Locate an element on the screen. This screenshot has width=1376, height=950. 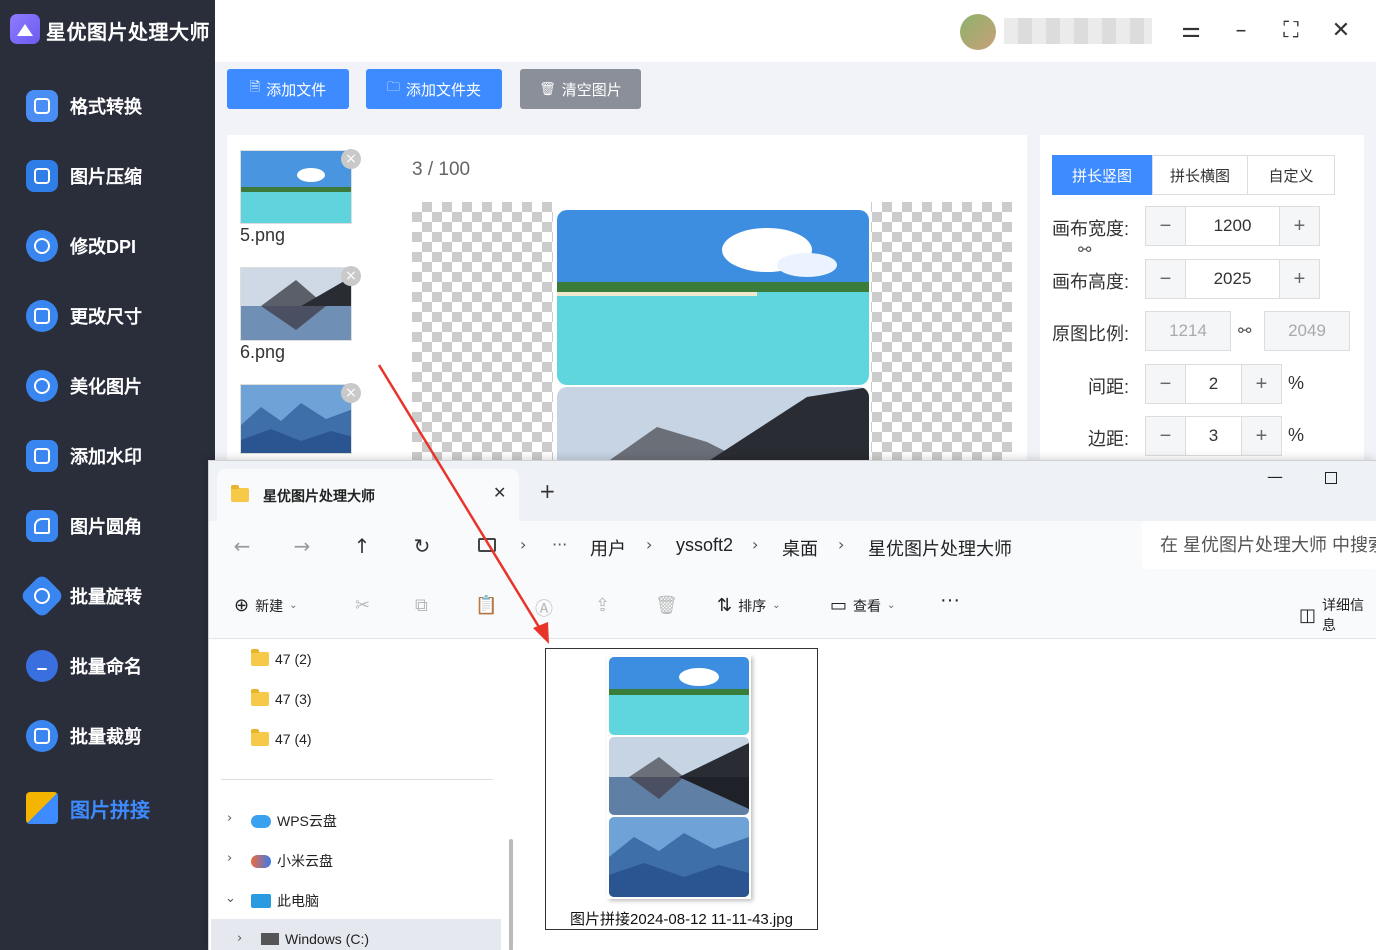
breadcrumb-folder: 星优图片处理大师 is located at coordinates (940, 548).